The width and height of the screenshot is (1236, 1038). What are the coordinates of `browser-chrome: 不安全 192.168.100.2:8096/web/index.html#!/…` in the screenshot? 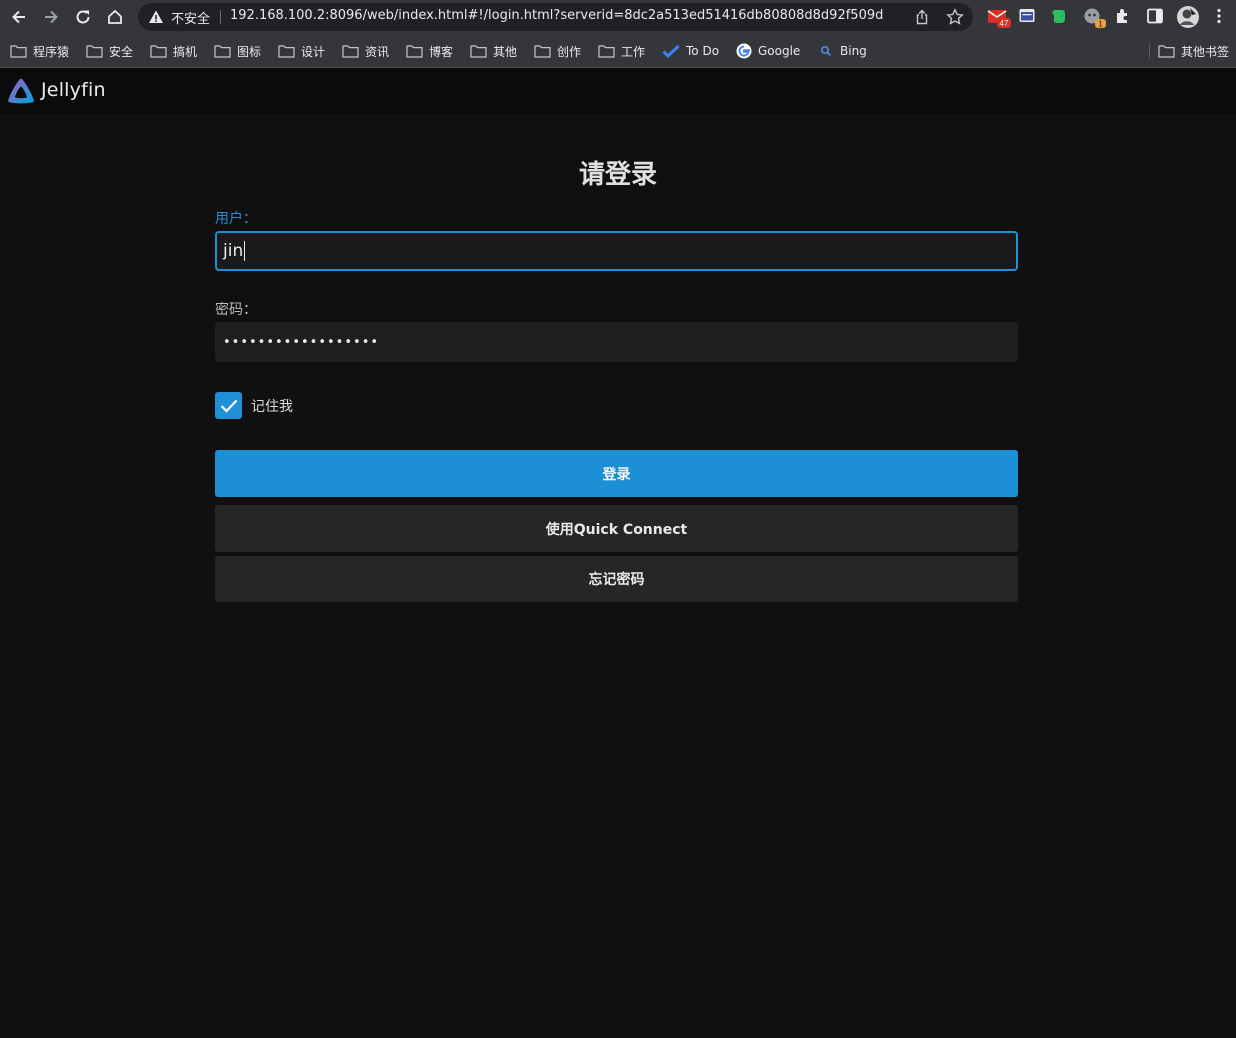 It's located at (618, 34).